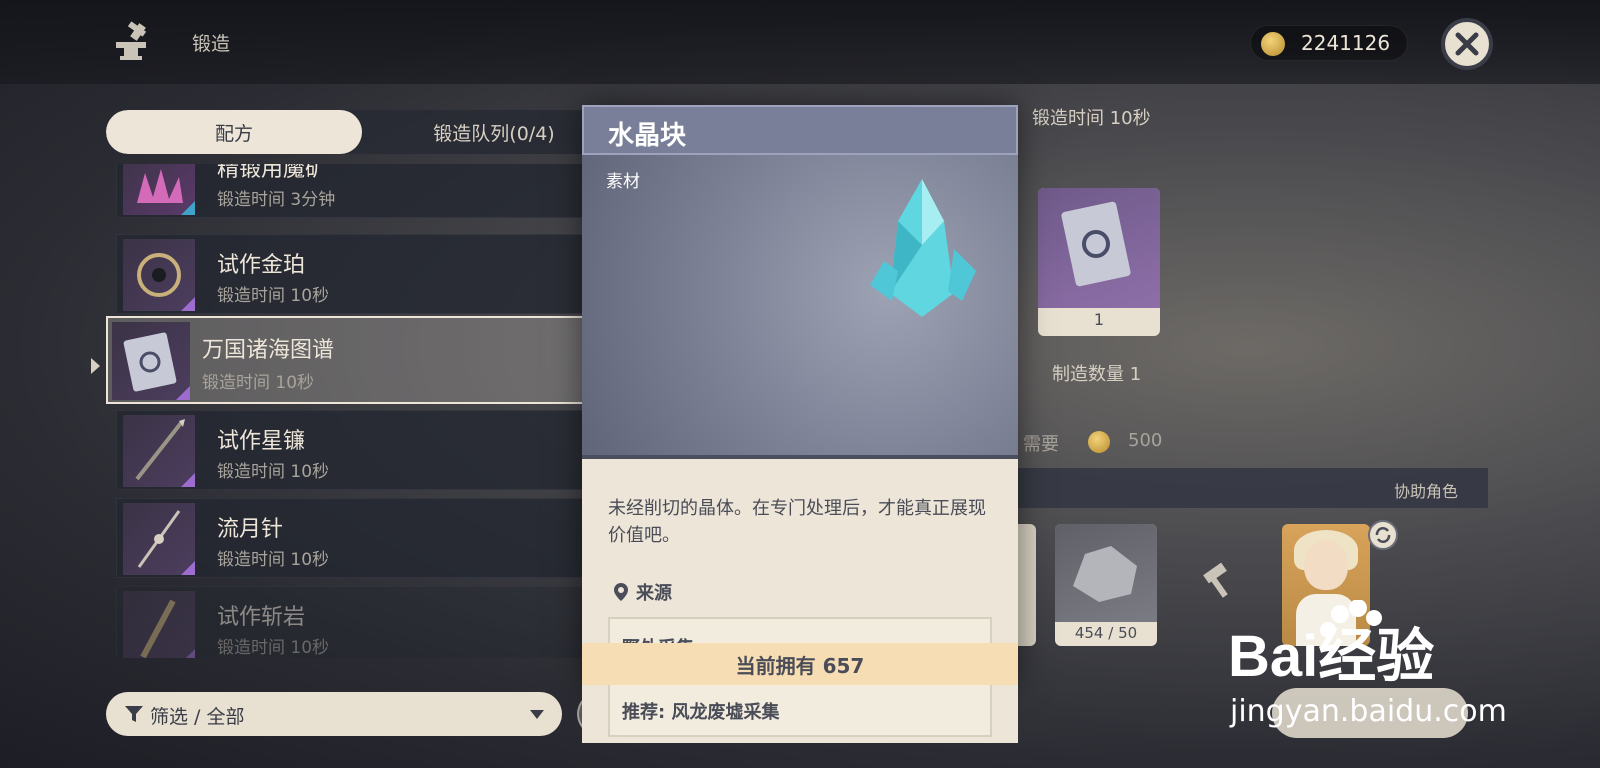 The image size is (1600, 768). I want to click on swap-character-button, so click(1383, 535).